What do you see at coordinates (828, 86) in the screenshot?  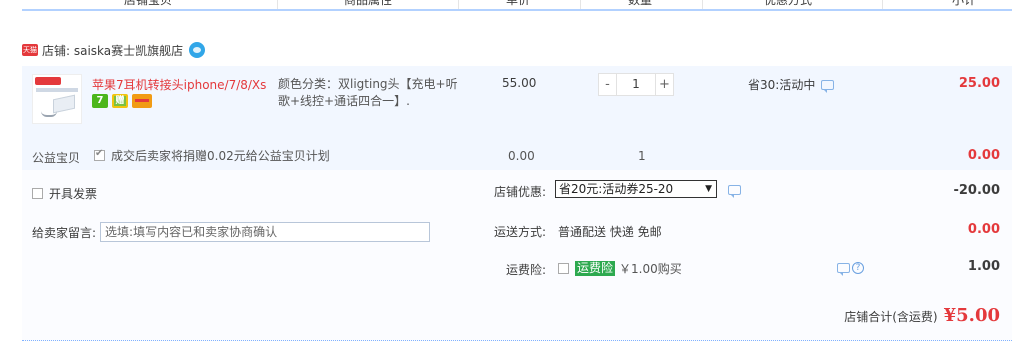 I see `promo-chat-icon` at bounding box center [828, 86].